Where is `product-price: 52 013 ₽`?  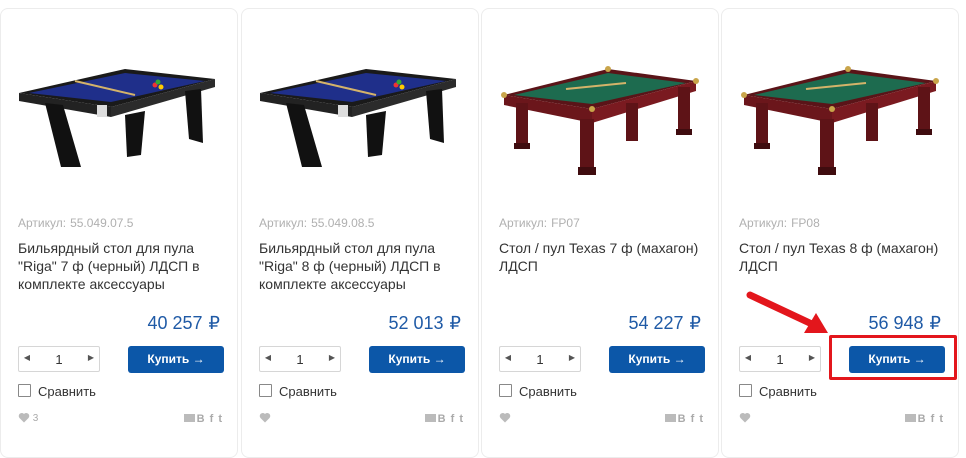 product-price: 52 013 ₽ is located at coordinates (424, 323).